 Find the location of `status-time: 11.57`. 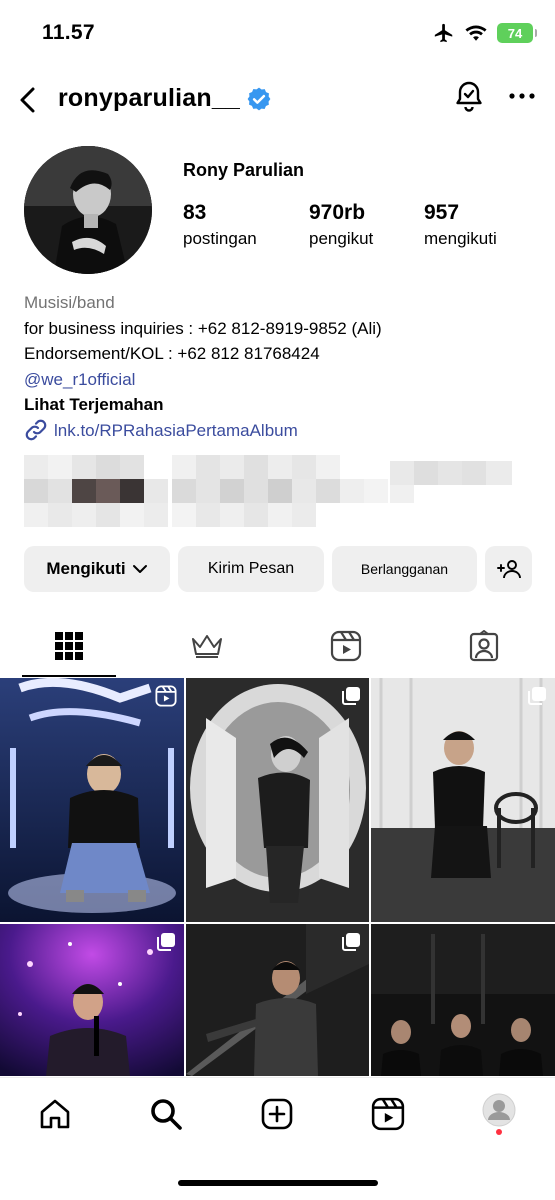

status-time: 11.57 is located at coordinates (68, 32).